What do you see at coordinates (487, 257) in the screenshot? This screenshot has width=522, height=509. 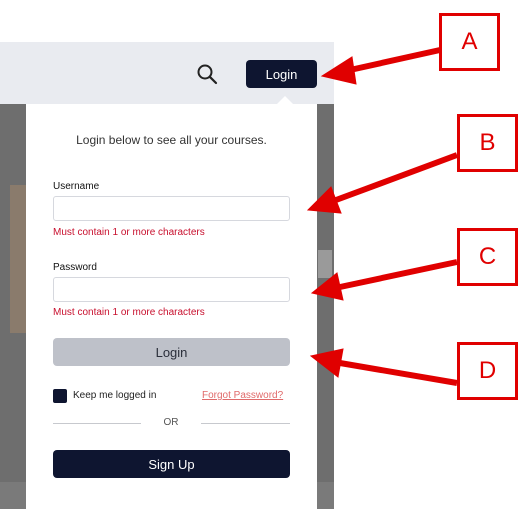 I see `annotation-label-c: C` at bounding box center [487, 257].